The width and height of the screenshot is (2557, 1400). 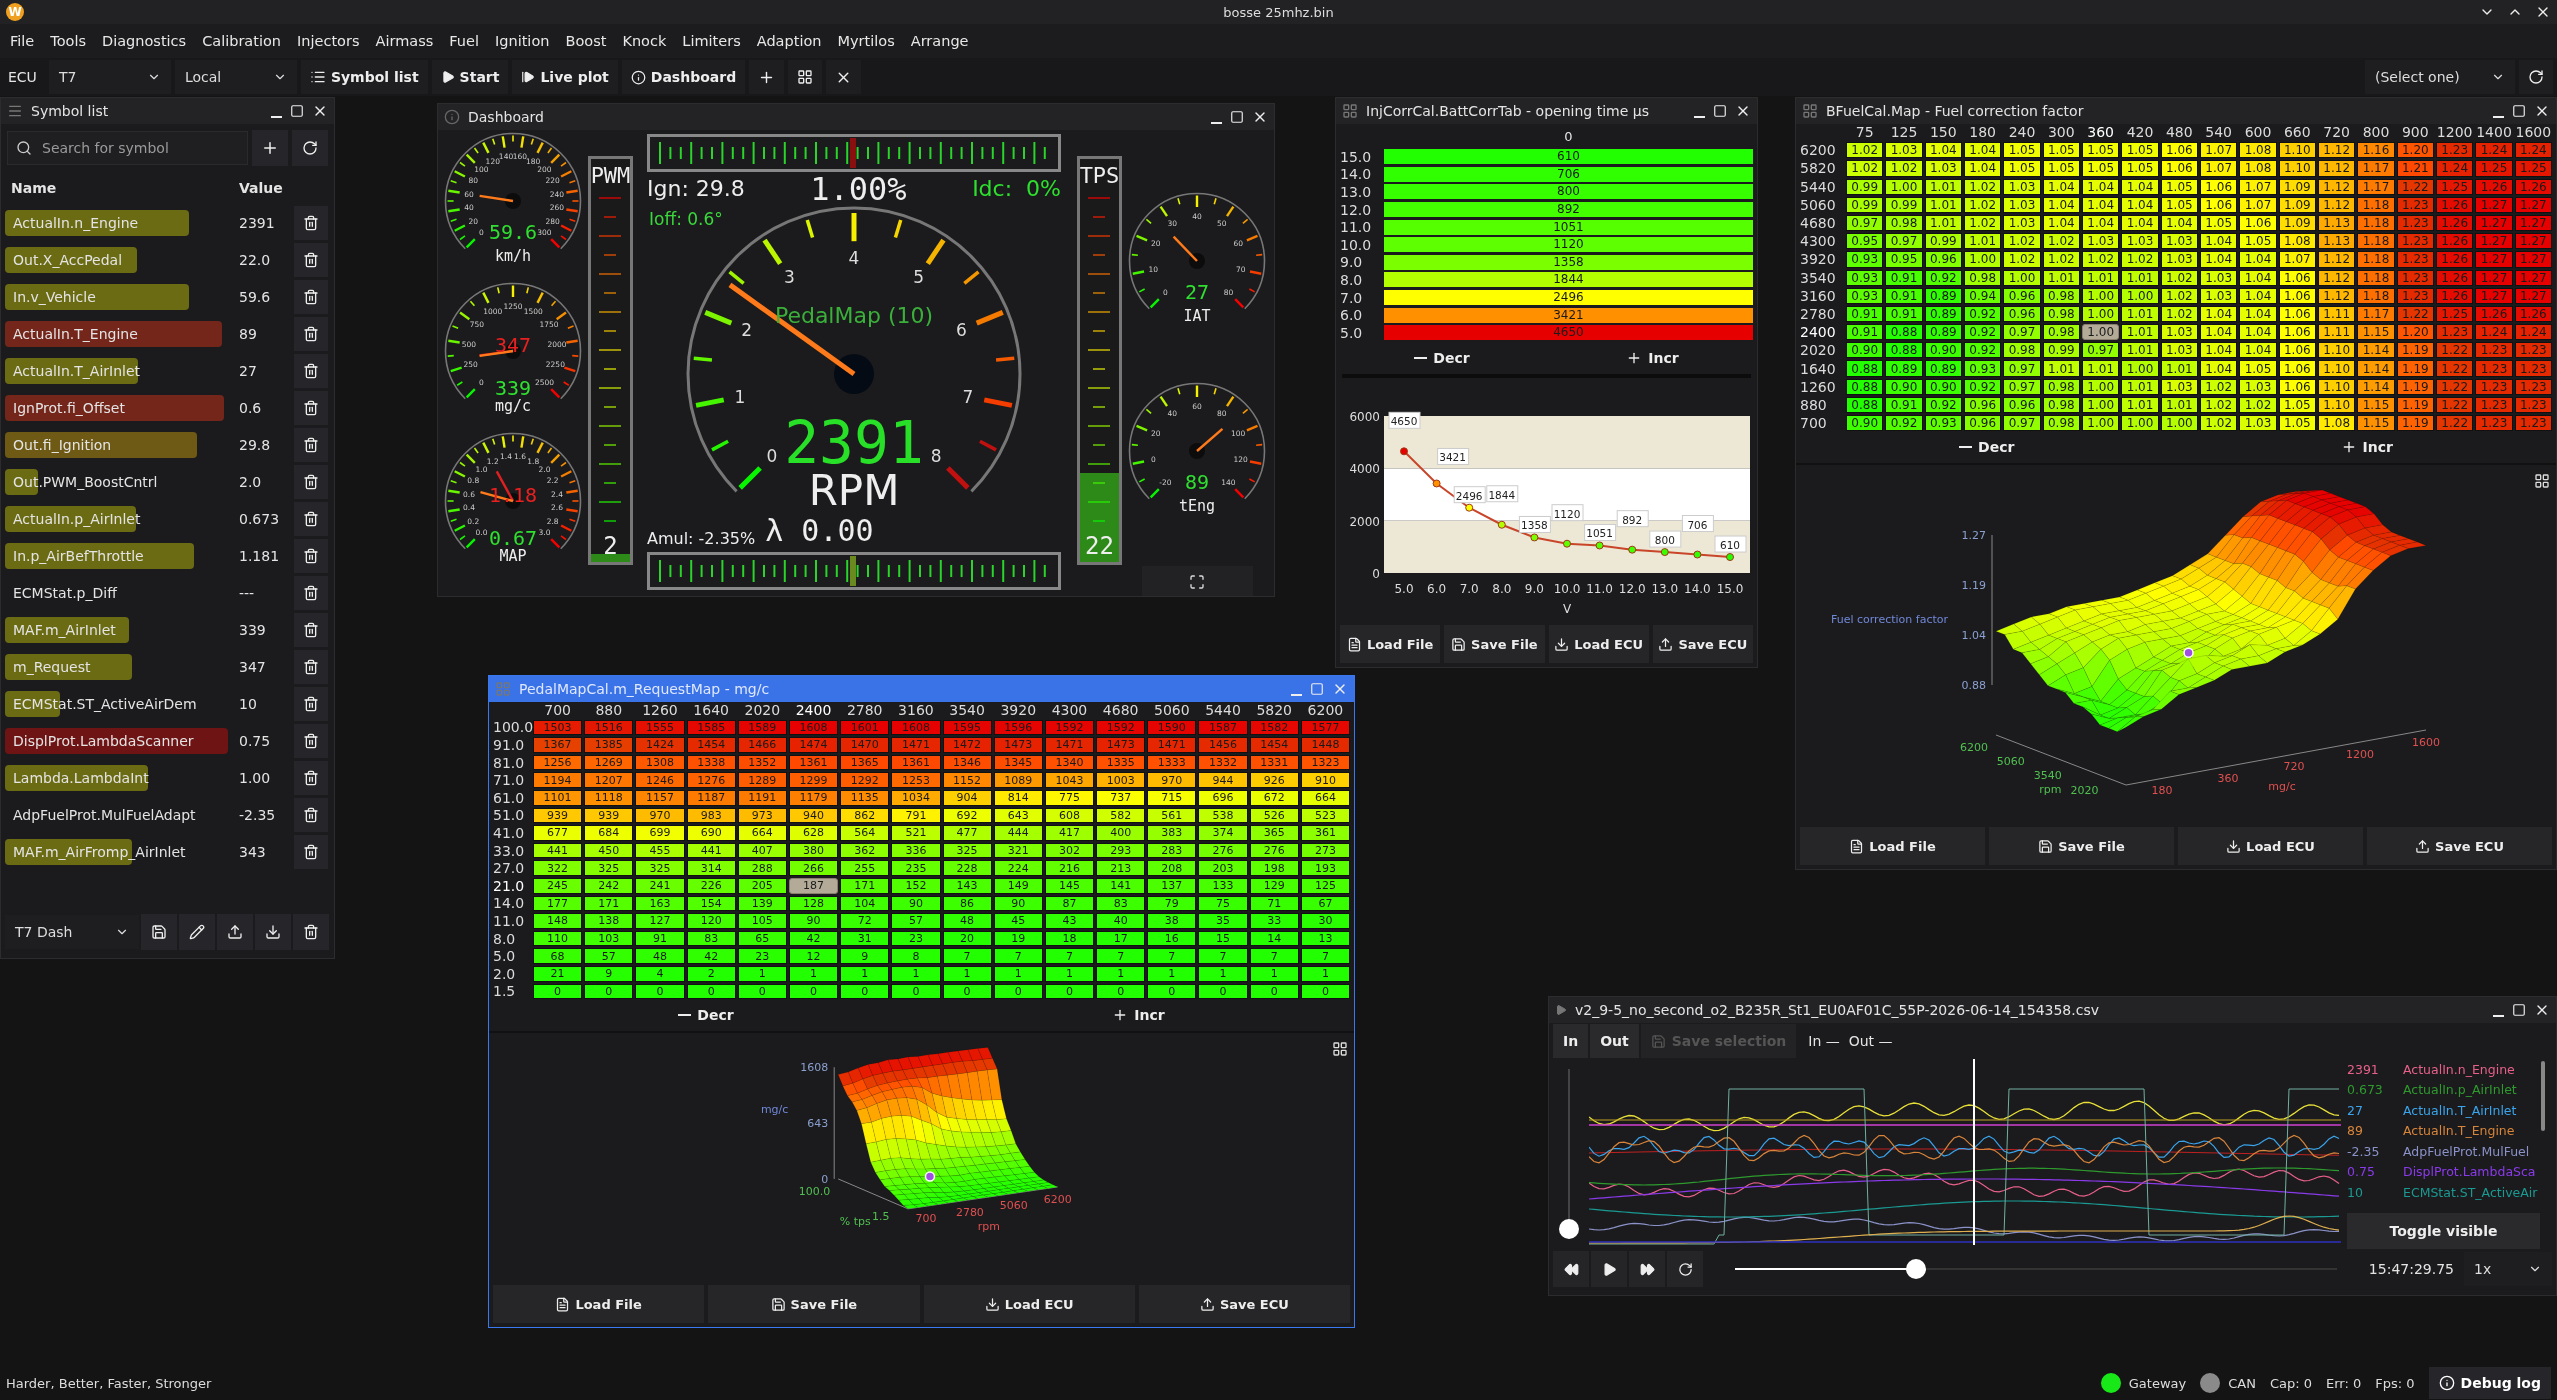 I want to click on table-cell: 103, so click(x=609, y=938).